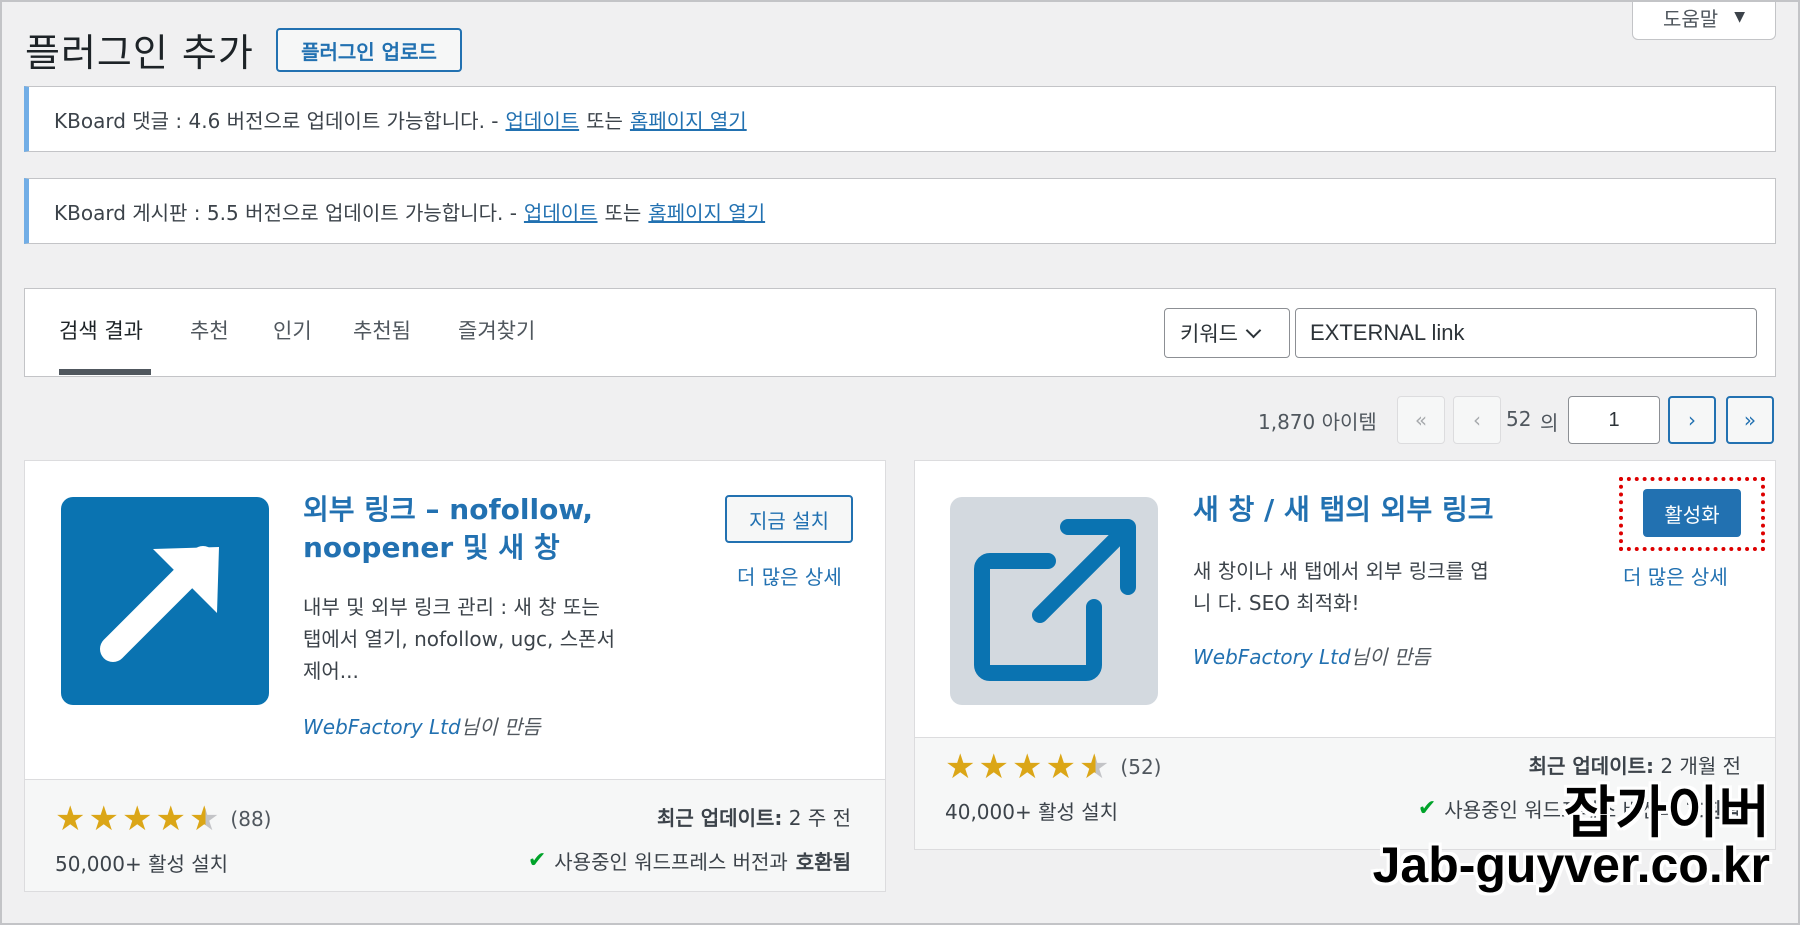 This screenshot has width=1800, height=925. I want to click on prev-page-button: ‹, so click(1477, 420).